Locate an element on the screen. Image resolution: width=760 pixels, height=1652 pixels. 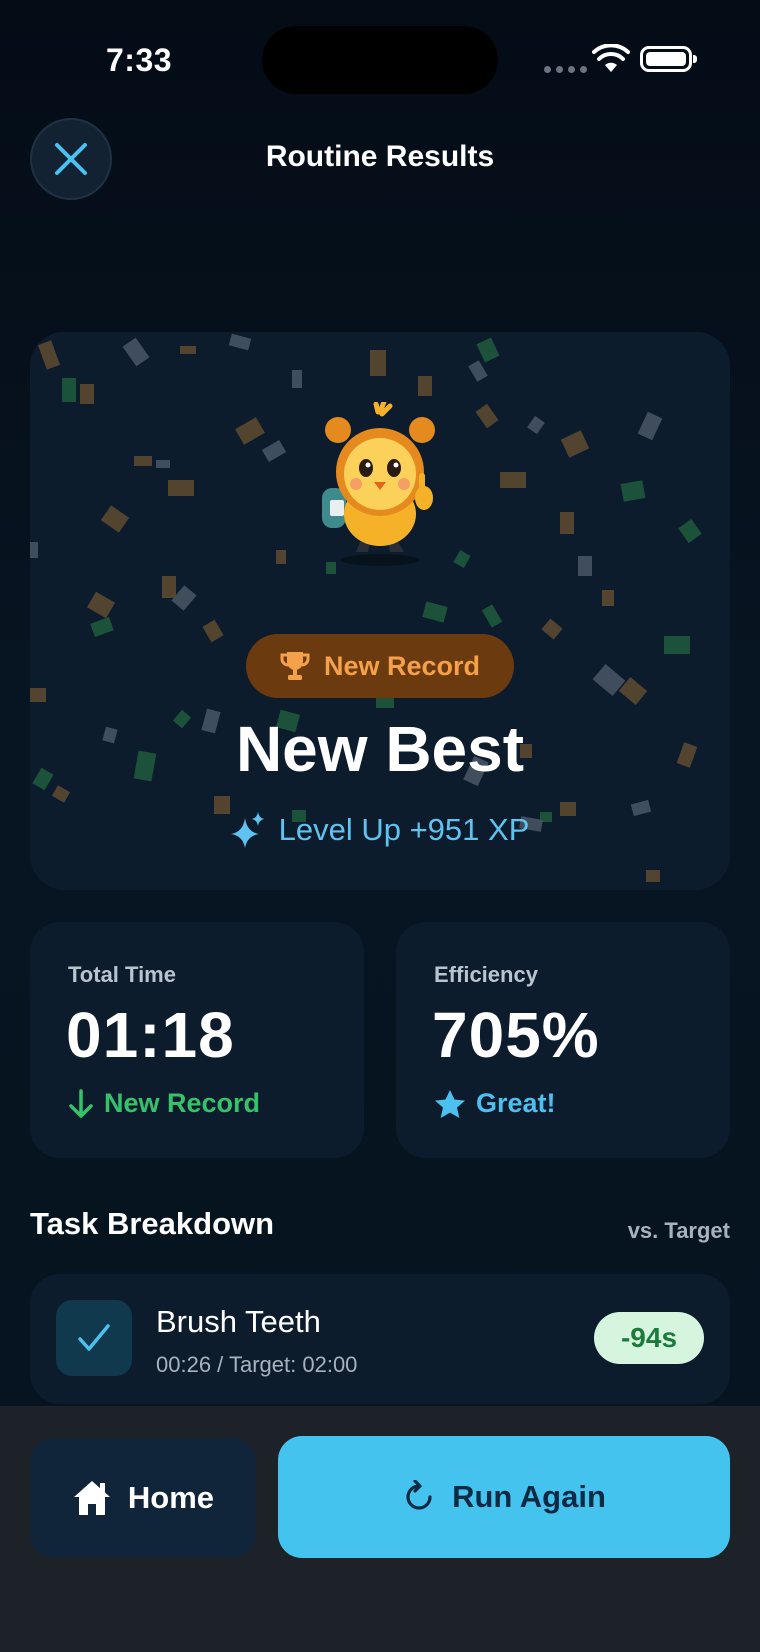
task-delta-badge: -94s is located at coordinates (649, 1338).